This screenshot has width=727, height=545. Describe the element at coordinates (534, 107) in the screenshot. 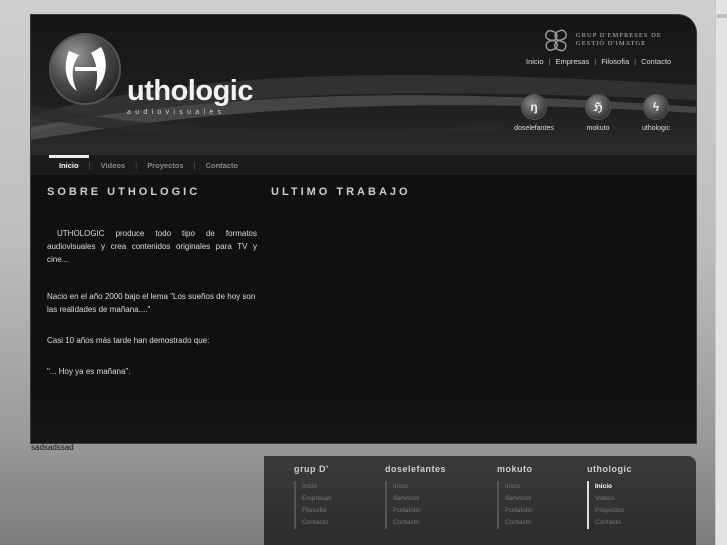

I see `doselefantes-icon: ŋ` at that location.